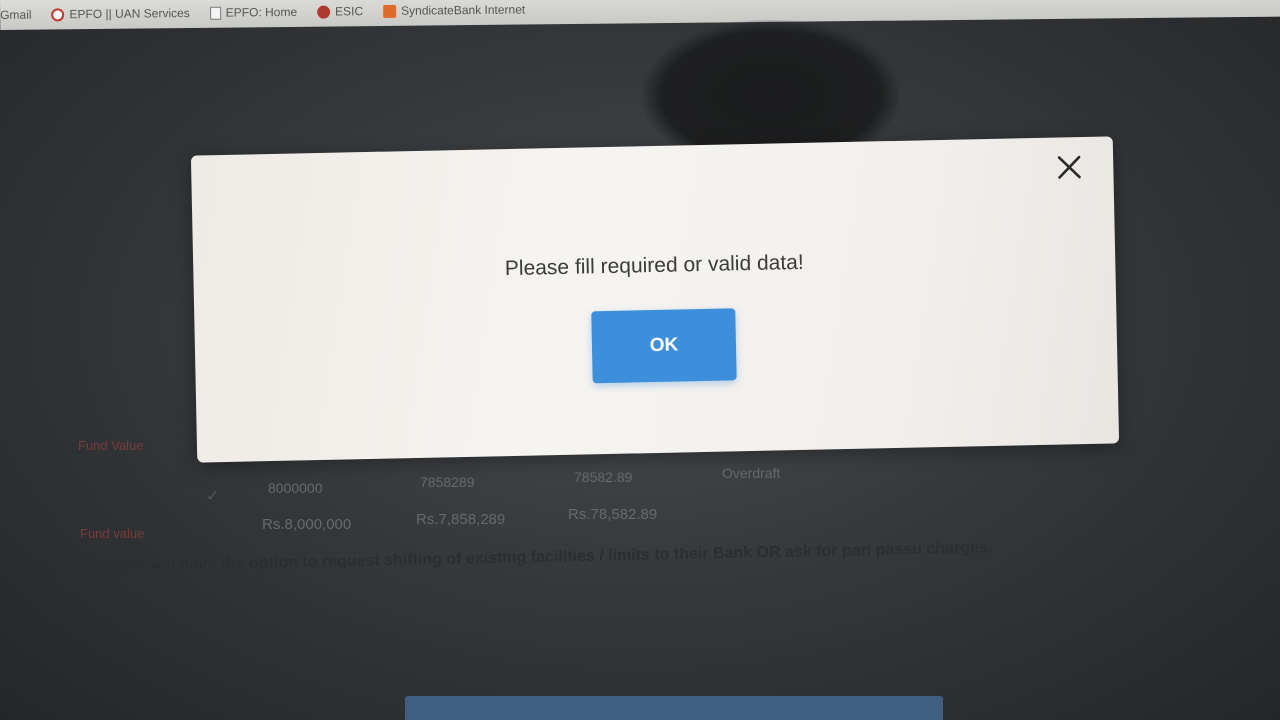 The width and height of the screenshot is (1280, 720). Describe the element at coordinates (447, 482) in the screenshot. I see `cell-limit-1: 7858289` at that location.